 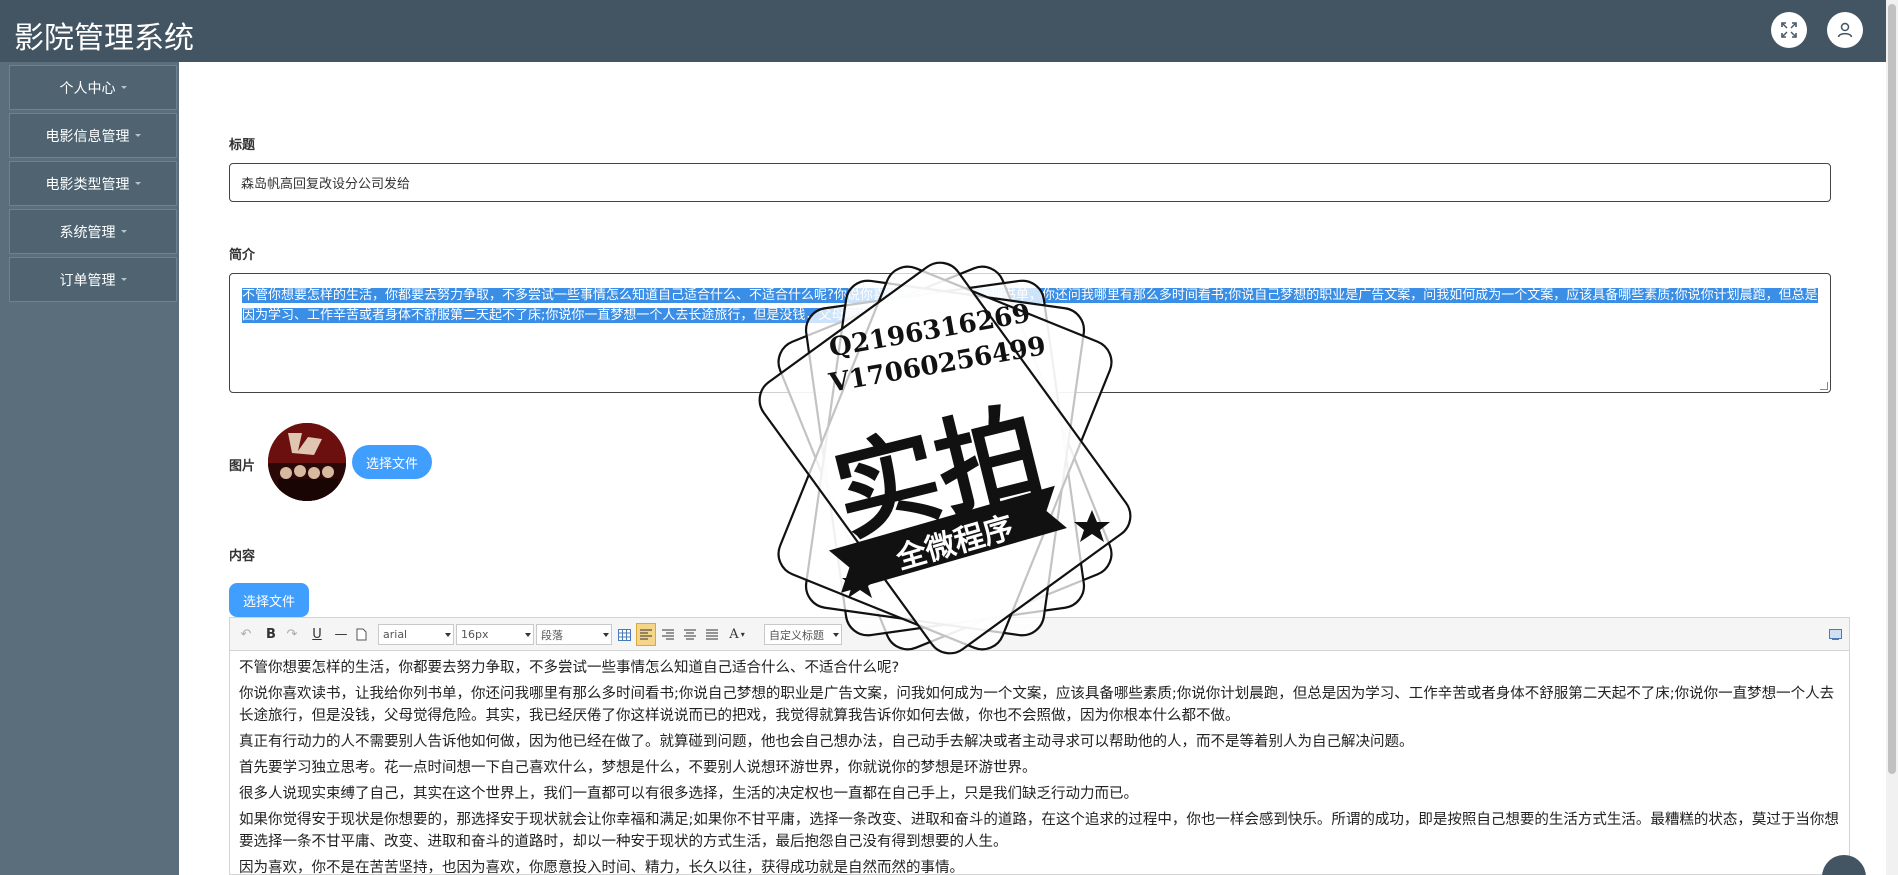 What do you see at coordinates (104, 38) in the screenshot?
I see `app-title: 影院管理系统` at bounding box center [104, 38].